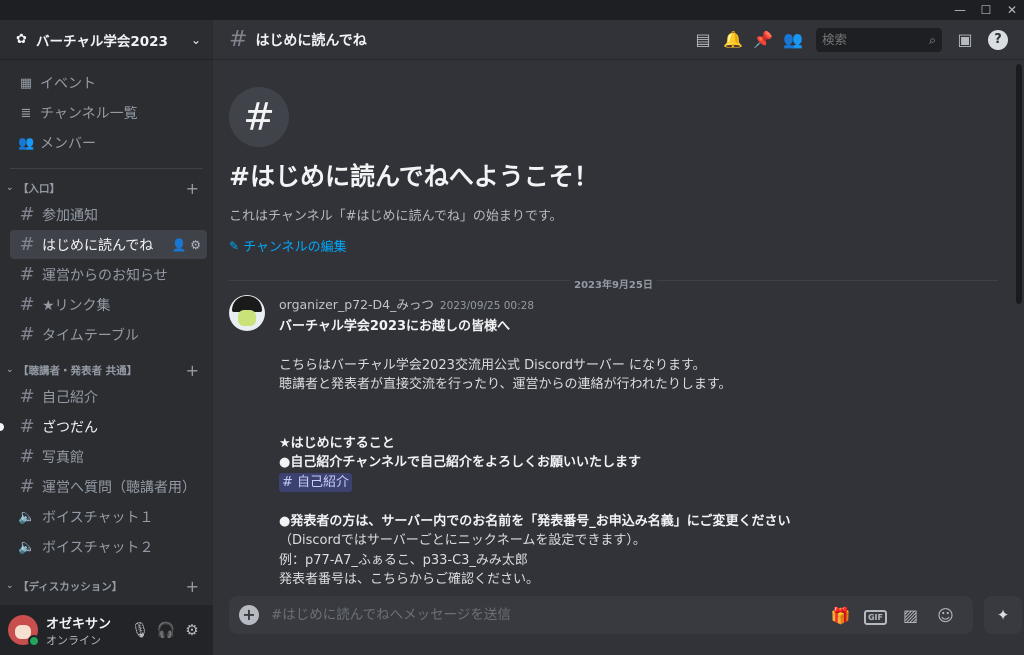 This screenshot has height=655, width=1024. Describe the element at coordinates (409, 579) in the screenshot. I see `message-line: 発表者番号は、こちらからご確認ください。` at that location.